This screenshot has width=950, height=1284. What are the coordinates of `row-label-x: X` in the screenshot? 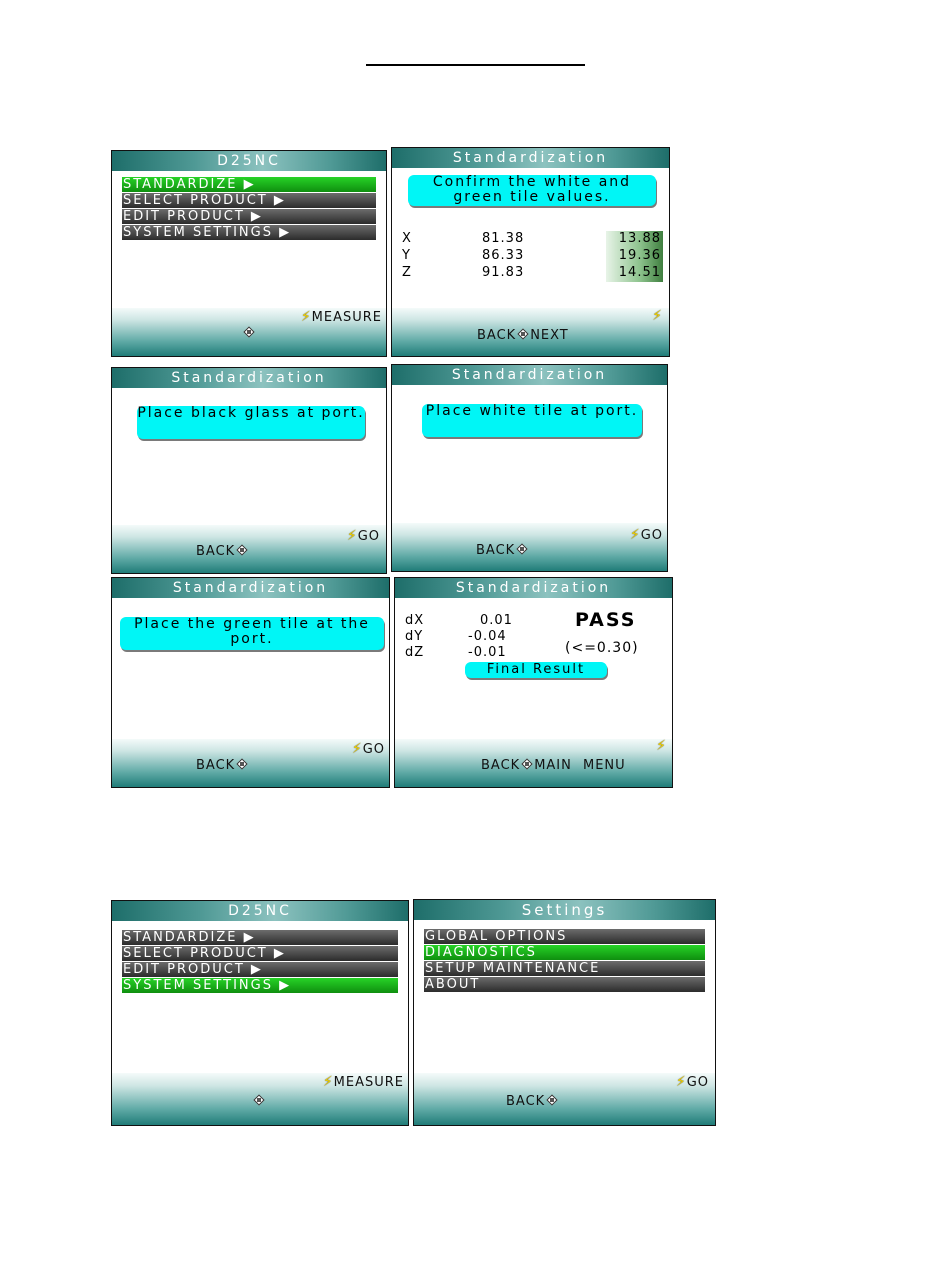 It's located at (407, 238).